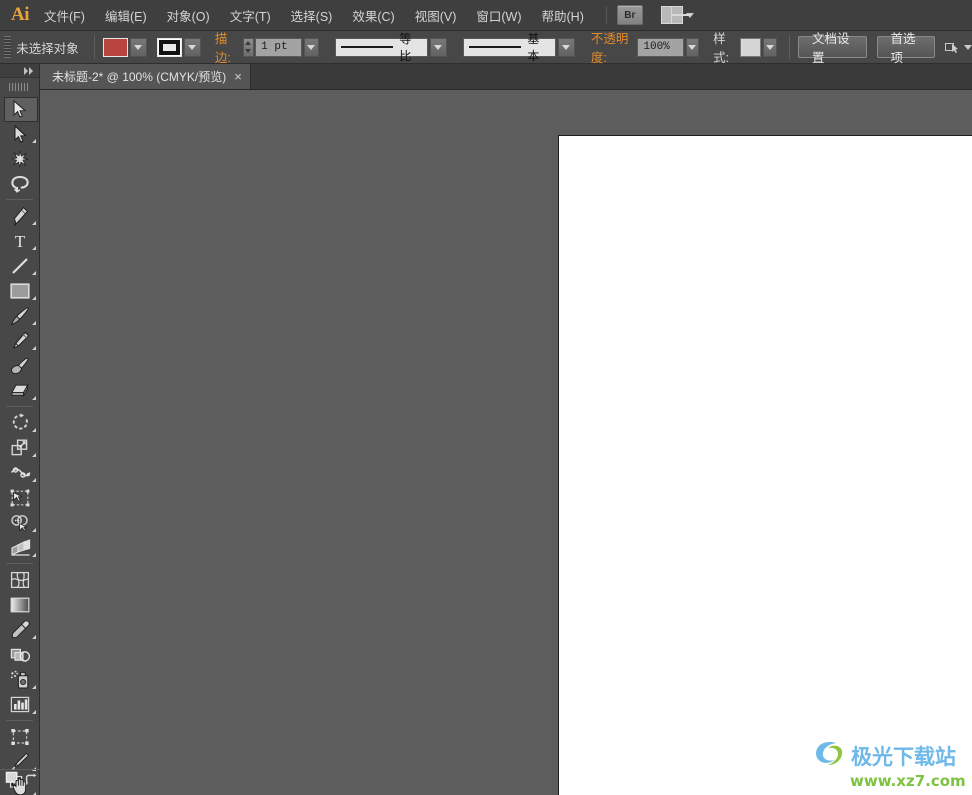 The height and width of the screenshot is (795, 972). What do you see at coordinates (248, 47) in the screenshot?
I see `stroke-weight-stepper` at bounding box center [248, 47].